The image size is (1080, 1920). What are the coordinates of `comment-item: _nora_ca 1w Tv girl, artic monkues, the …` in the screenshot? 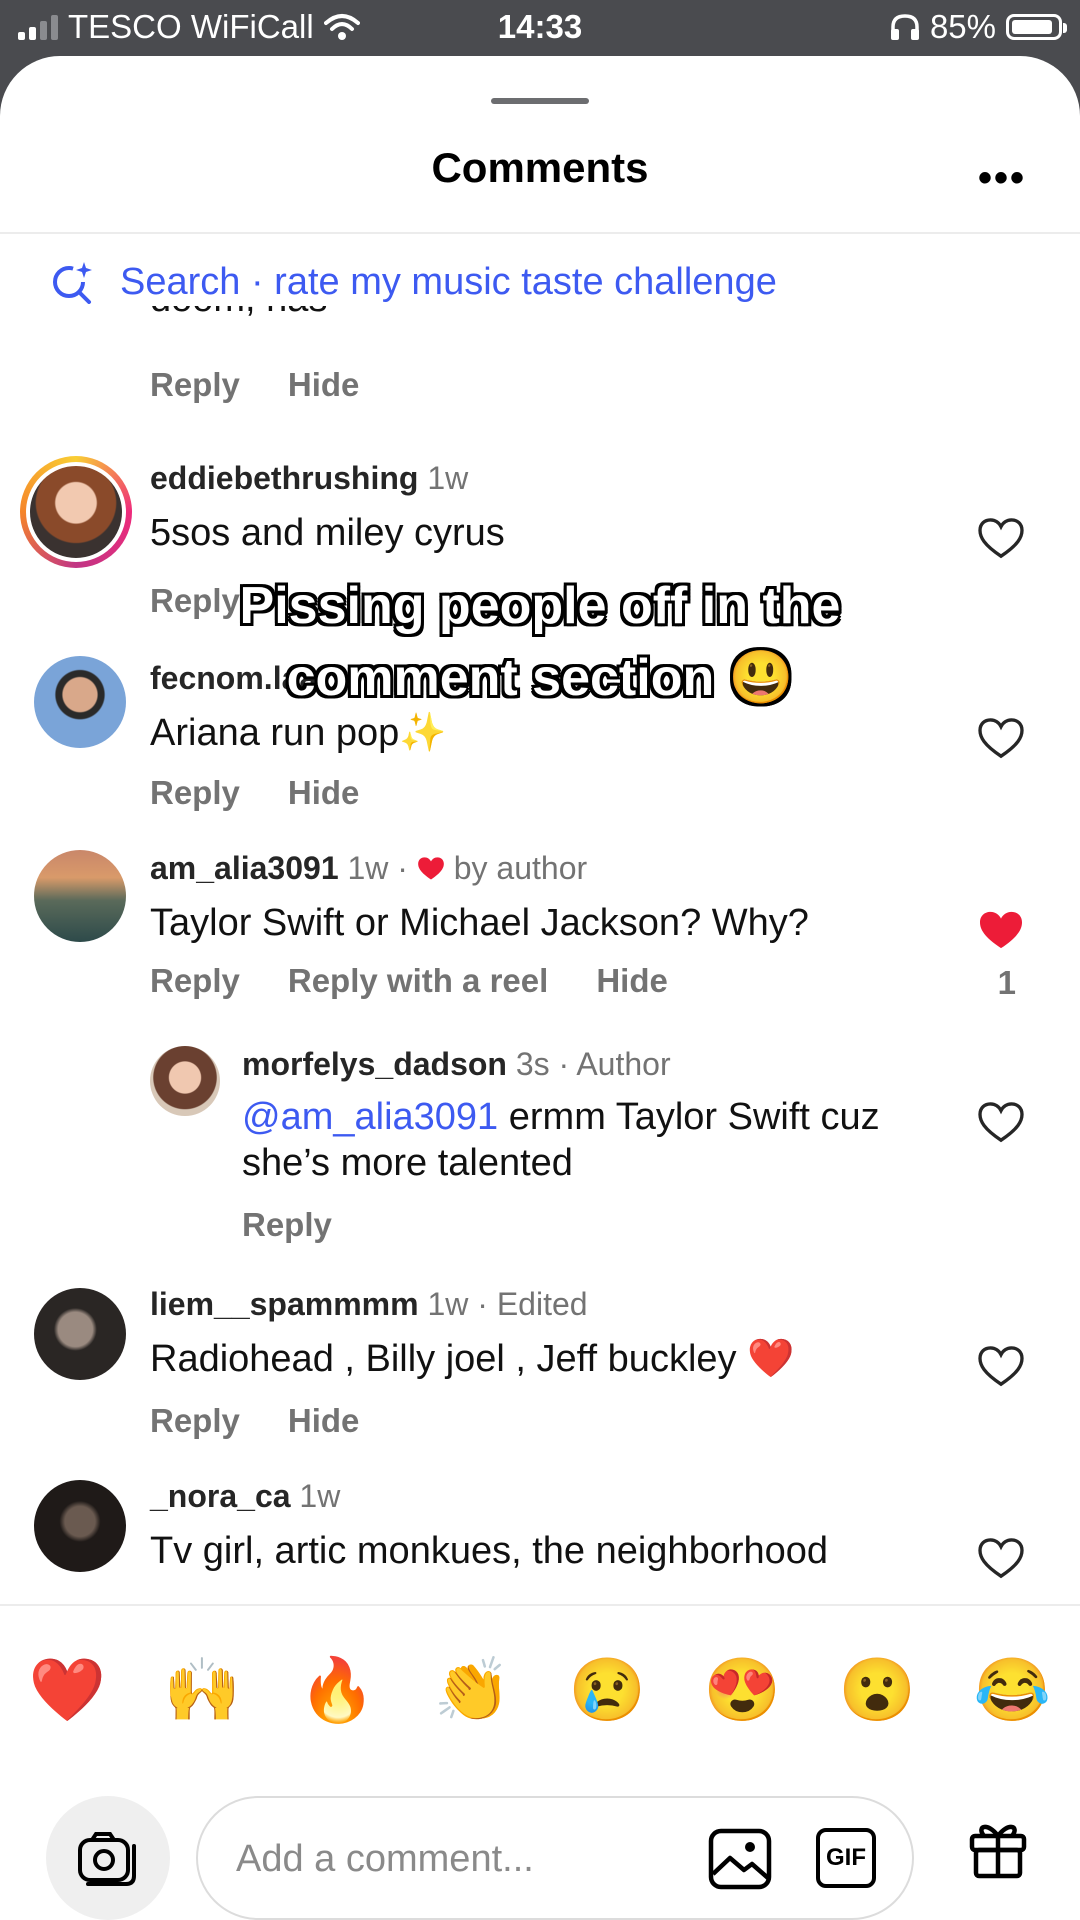 It's located at (540, 1541).